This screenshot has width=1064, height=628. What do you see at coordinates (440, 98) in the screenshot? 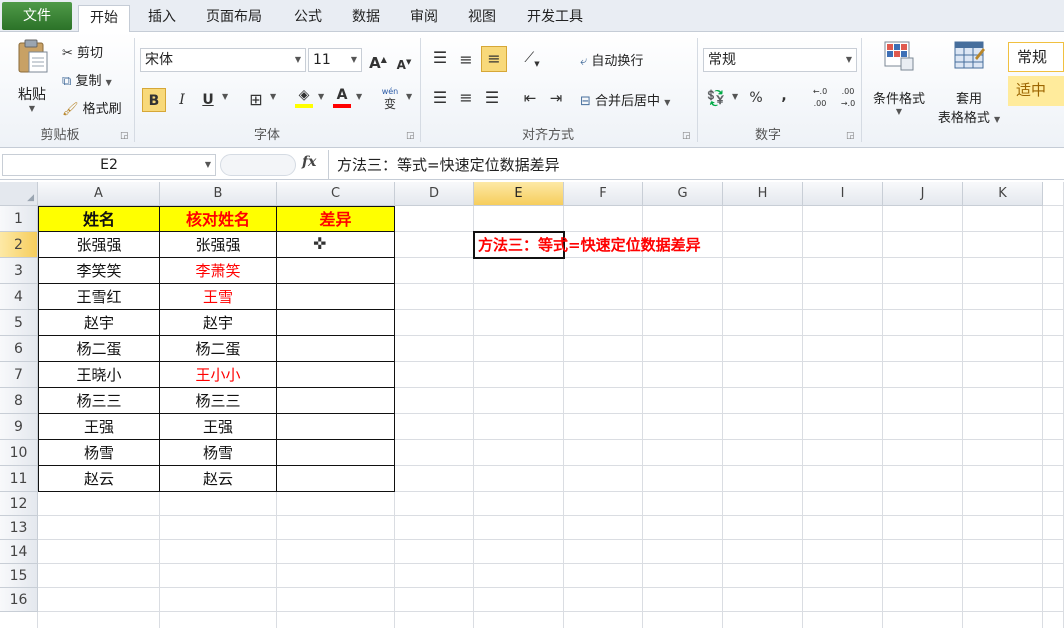
I see `align-left-button: ☰` at bounding box center [440, 98].